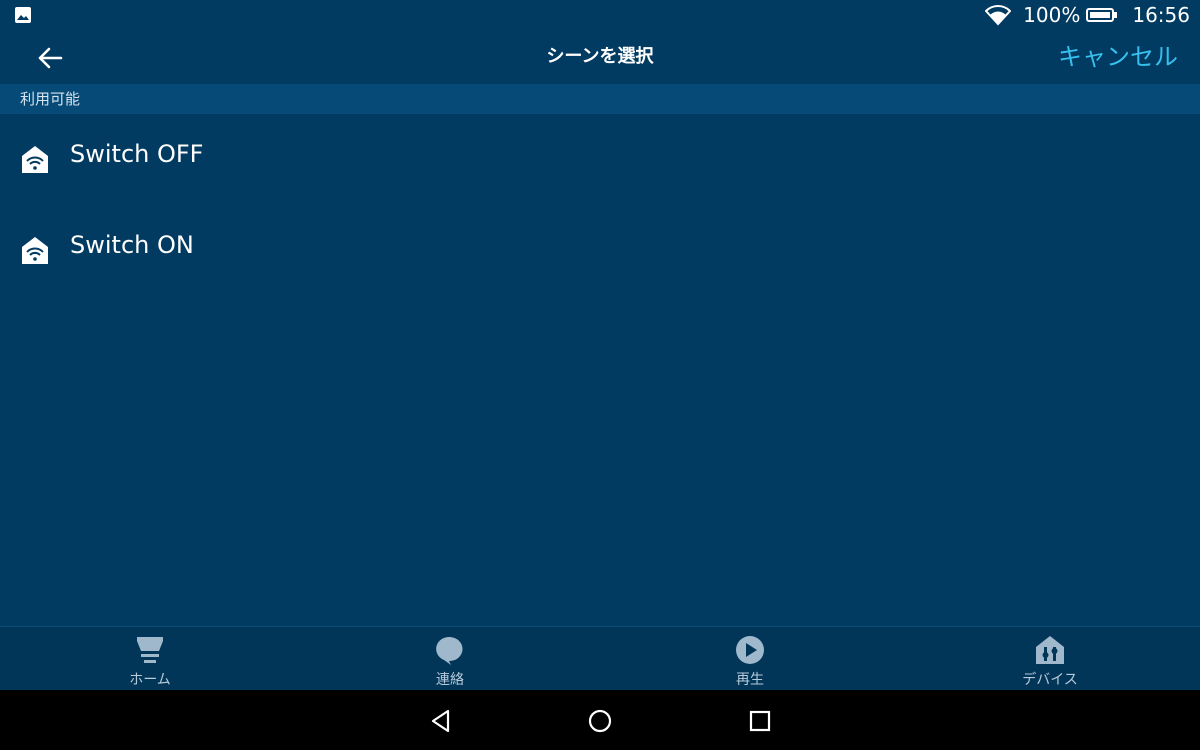 The image size is (1200, 750). What do you see at coordinates (23, 15) in the screenshot?
I see `image-notification-icon` at bounding box center [23, 15].